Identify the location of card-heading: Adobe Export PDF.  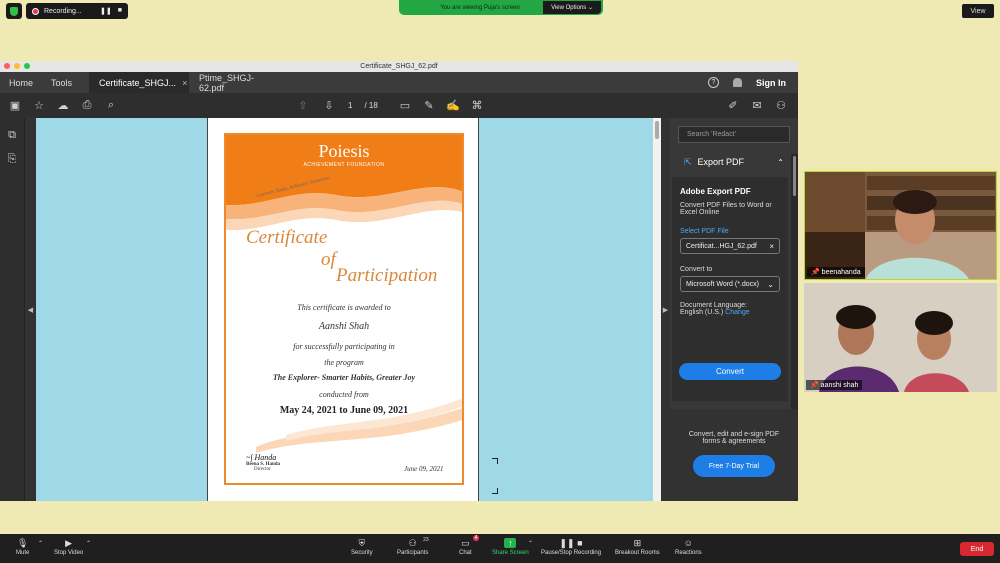
(715, 191).